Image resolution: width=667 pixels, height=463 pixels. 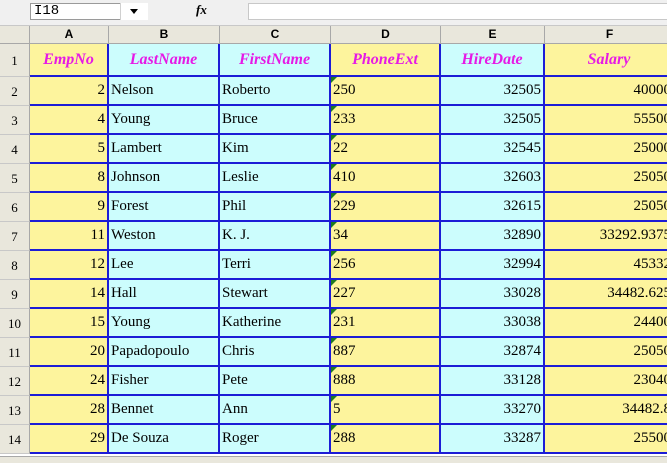 What do you see at coordinates (493, 294) in the screenshot?
I see `cell-hiredate: 33028` at bounding box center [493, 294].